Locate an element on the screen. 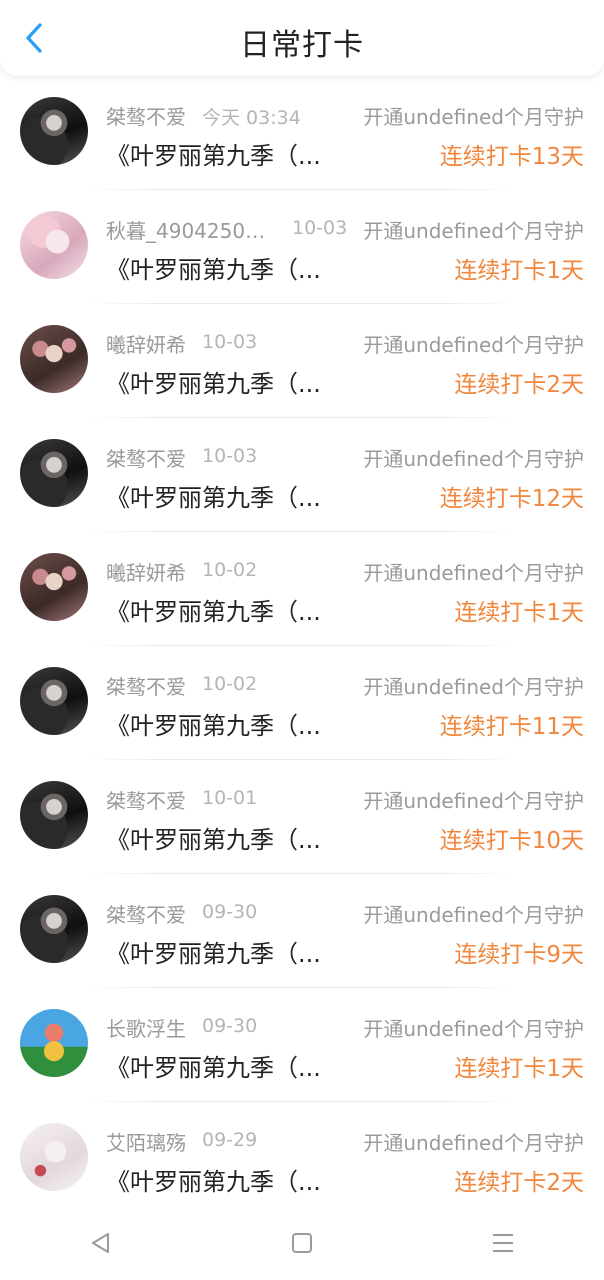  streak-count: 连续打卡12天 is located at coordinates (511, 499).